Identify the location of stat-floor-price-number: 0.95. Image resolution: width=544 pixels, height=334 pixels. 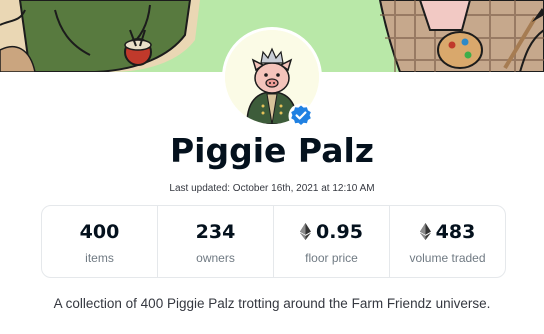
(339, 231).